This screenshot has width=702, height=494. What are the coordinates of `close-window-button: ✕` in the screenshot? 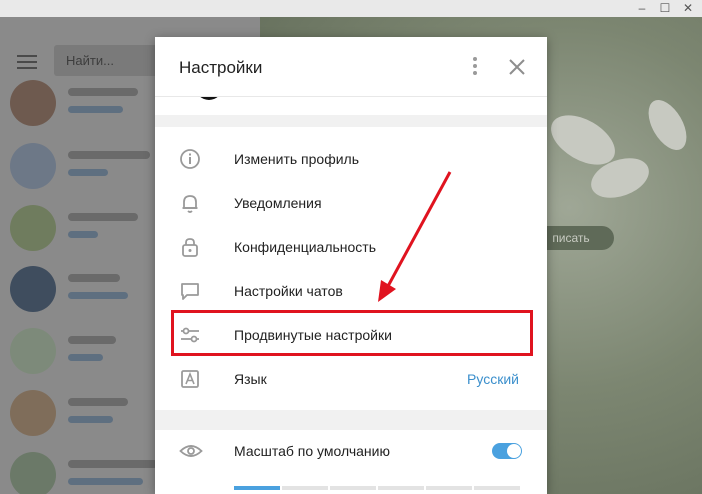 It's located at (688, 8).